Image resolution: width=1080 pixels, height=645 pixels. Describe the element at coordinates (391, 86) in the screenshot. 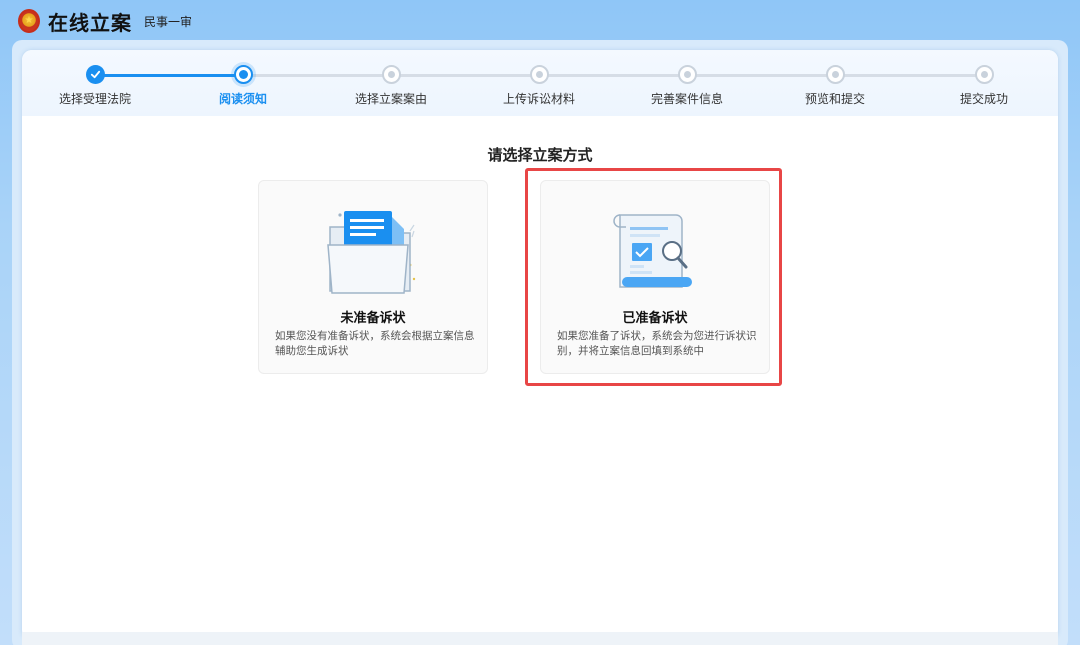

I see `step-select-cause: 选择立案案由` at that location.